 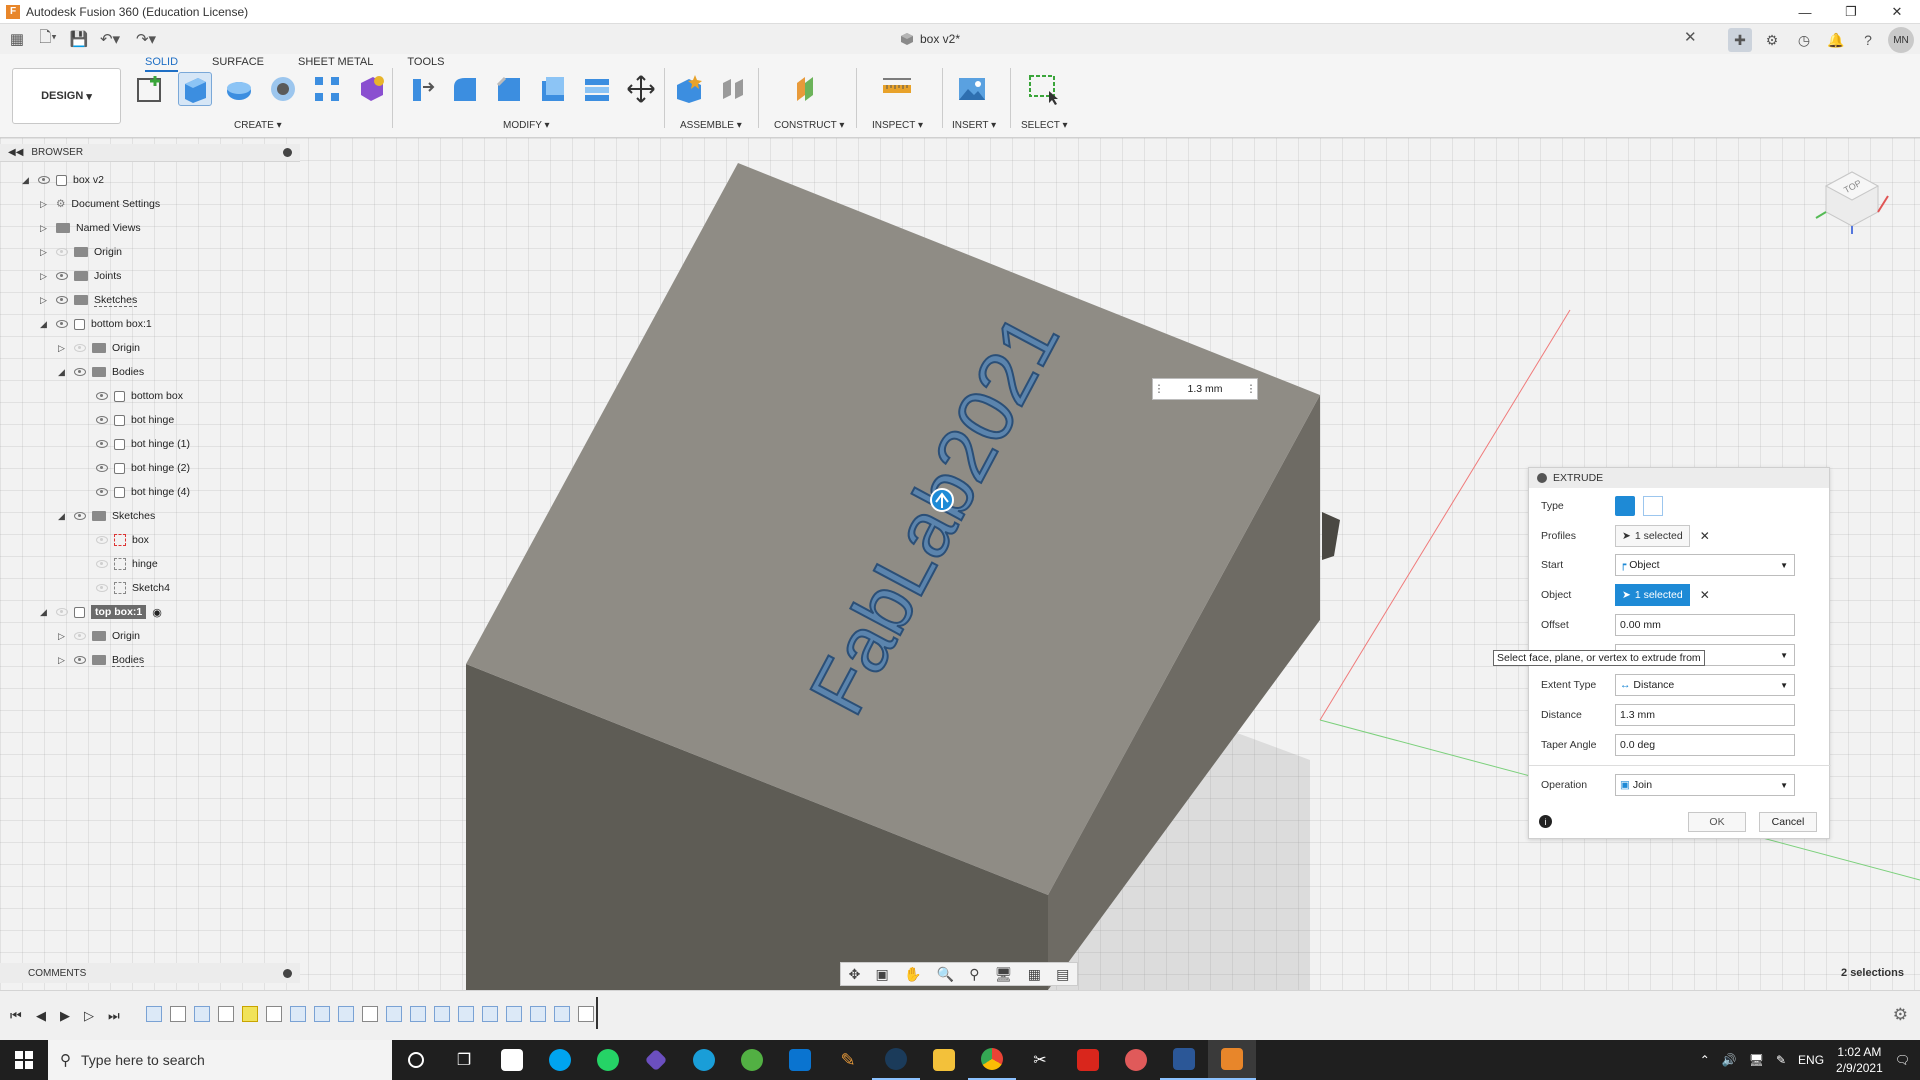 What do you see at coordinates (1705, 565) in the screenshot?
I see `start-select: ┍ Object ▼` at bounding box center [1705, 565].